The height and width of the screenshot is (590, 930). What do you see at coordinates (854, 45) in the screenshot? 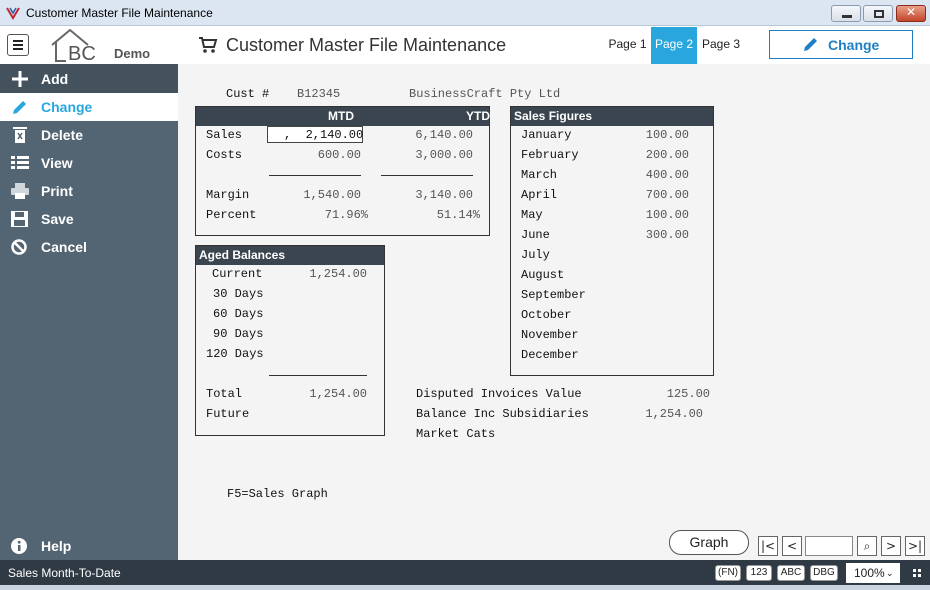
I see `change-mode-label: Change` at bounding box center [854, 45].